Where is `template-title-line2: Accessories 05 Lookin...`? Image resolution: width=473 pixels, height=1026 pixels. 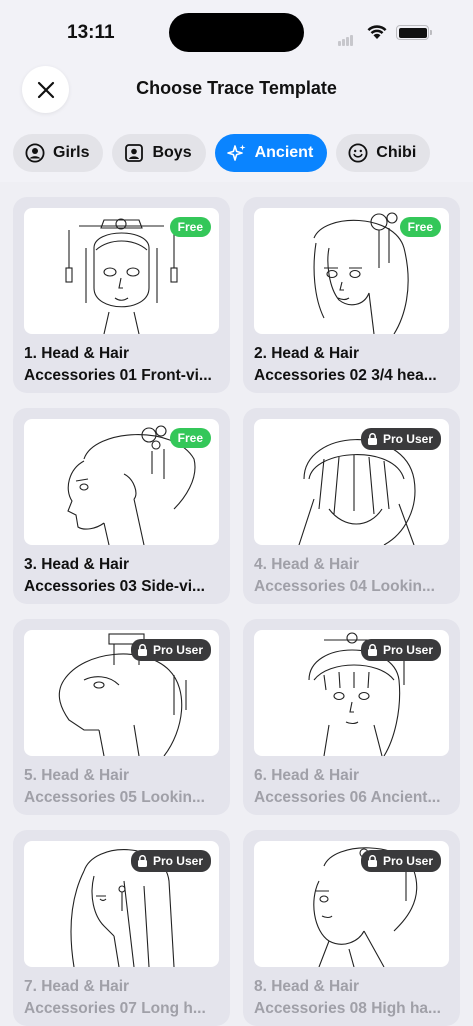 template-title-line2: Accessories 05 Lookin... is located at coordinates (114, 797).